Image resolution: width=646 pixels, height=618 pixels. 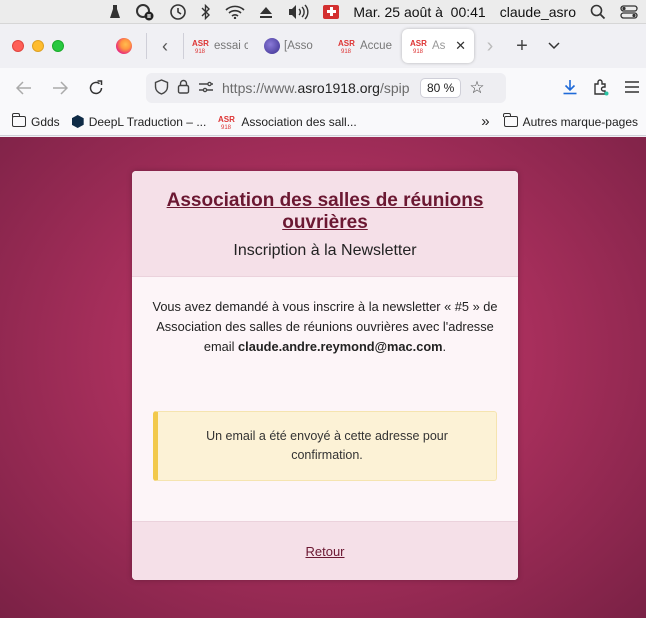 I want to click on window-controls, so click(x=50, y=46).